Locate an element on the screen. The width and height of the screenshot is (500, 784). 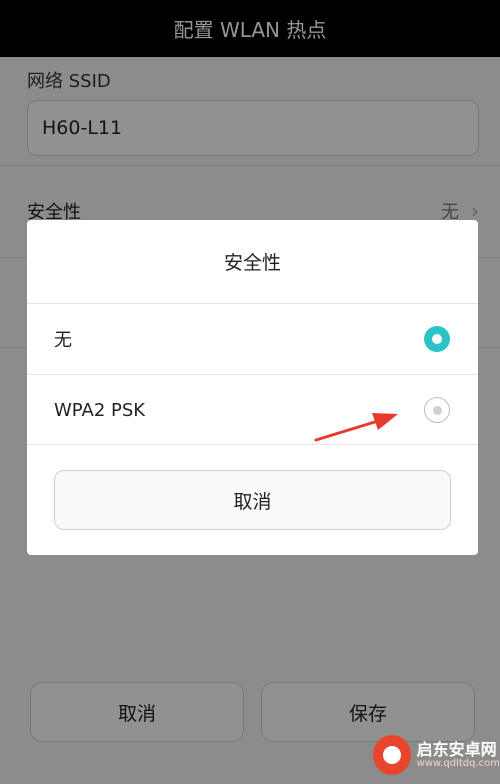
watermark: 启东安卓网 www.qdltdq.com is located at coordinates (432, 755).